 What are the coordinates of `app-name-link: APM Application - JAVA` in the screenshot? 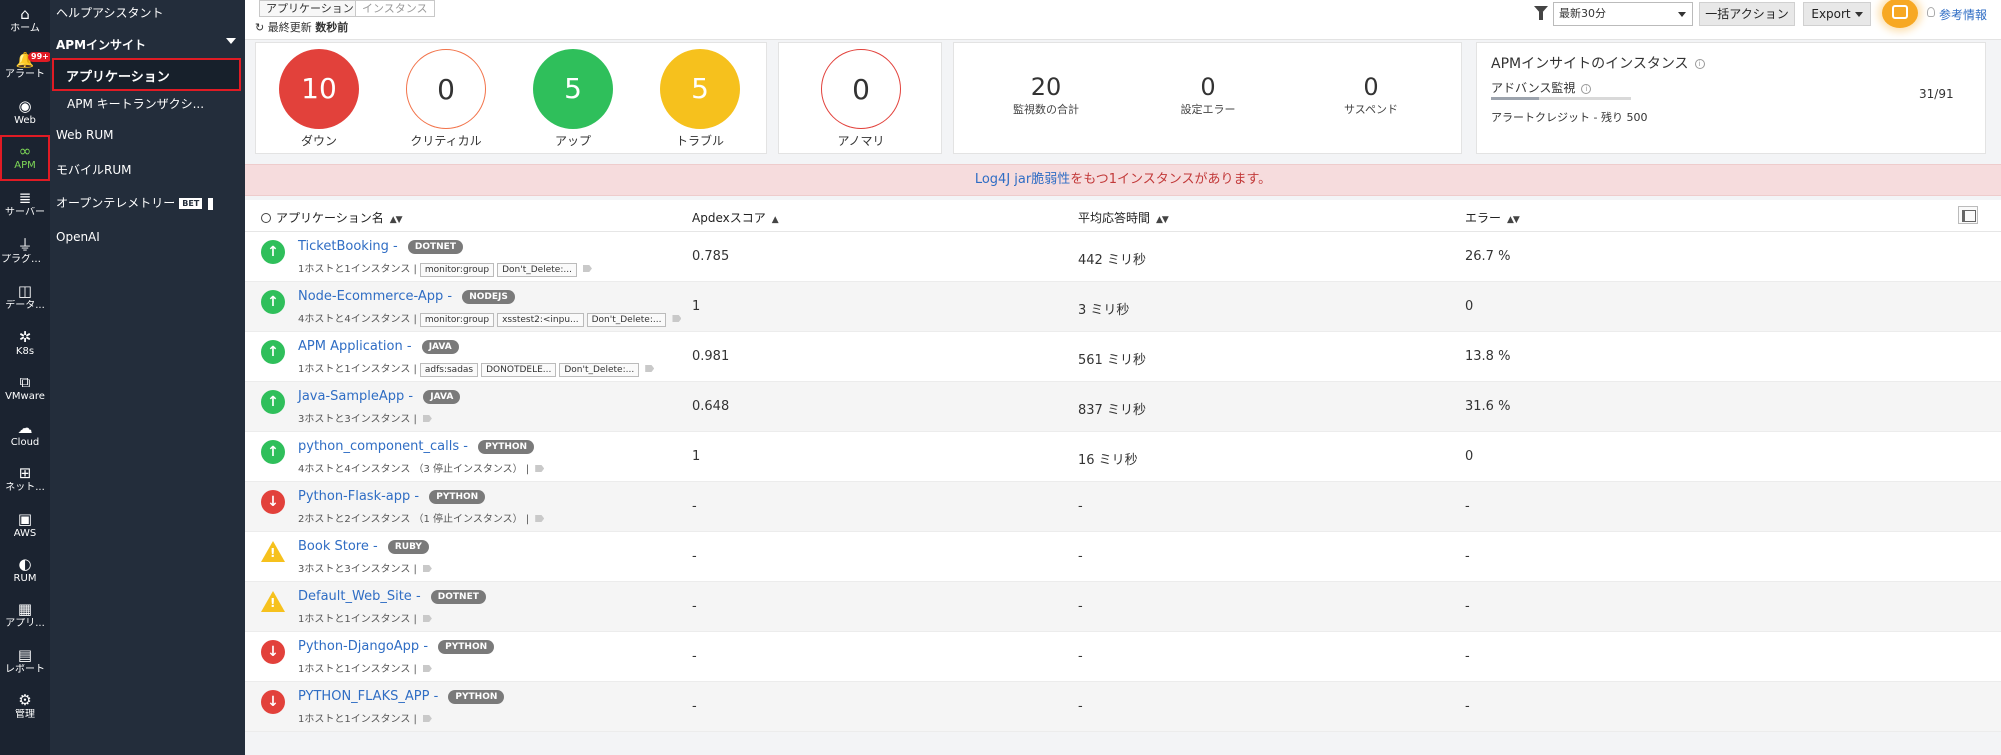 It's located at (378, 346).